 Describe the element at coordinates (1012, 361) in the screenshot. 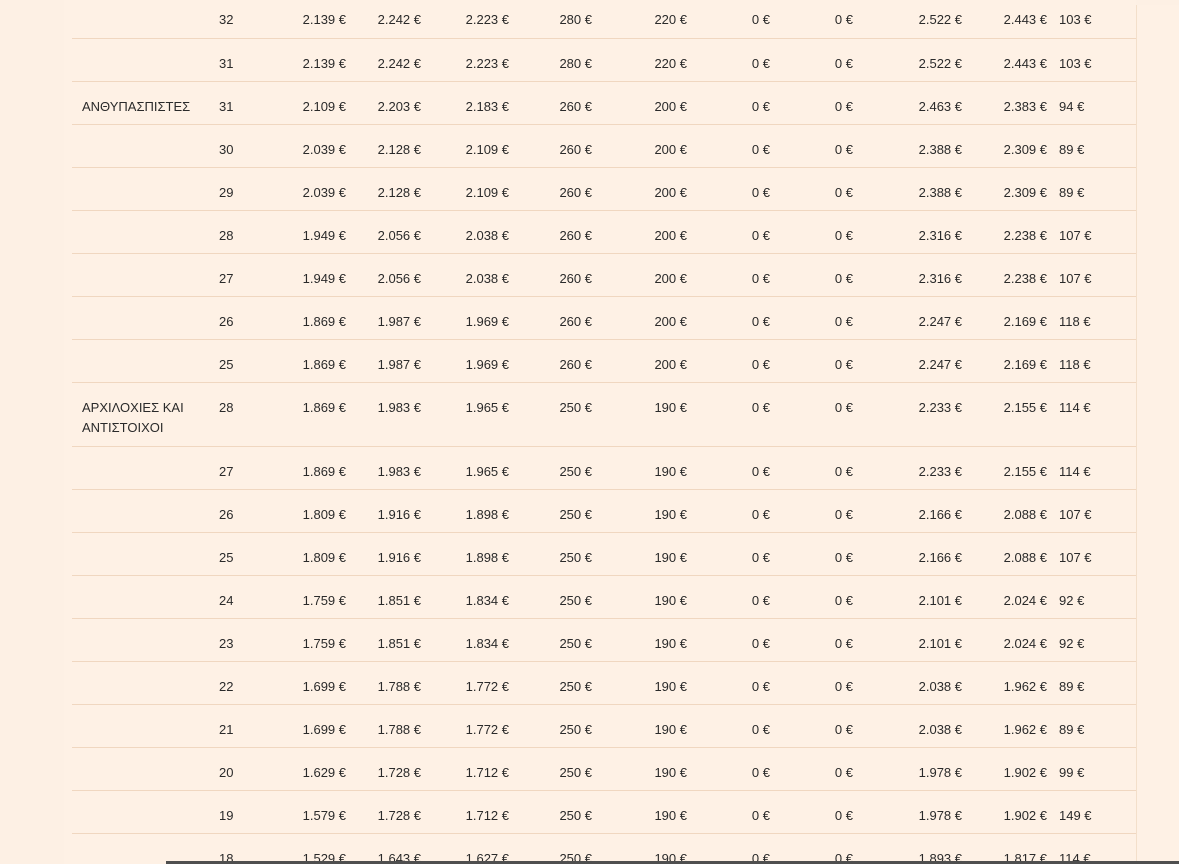

I see `amount-cell: 2.169 €` at that location.